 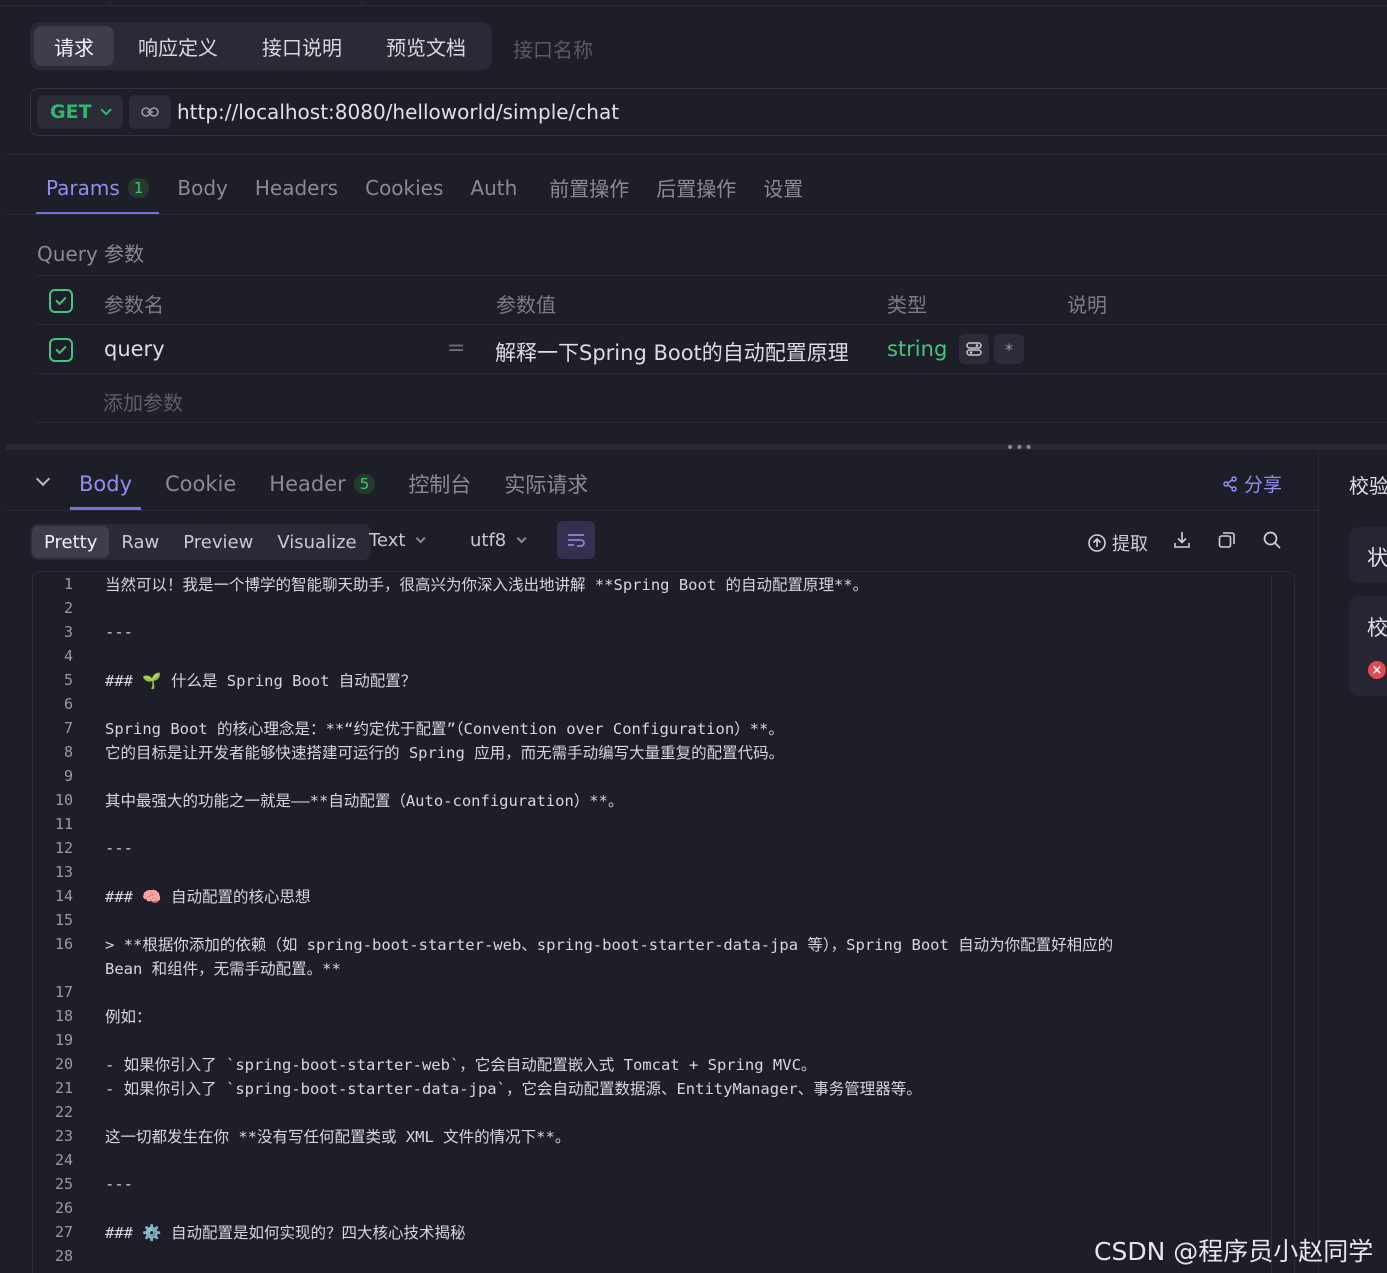 What do you see at coordinates (1009, 349) in the screenshot?
I see `required-toggle: *` at bounding box center [1009, 349].